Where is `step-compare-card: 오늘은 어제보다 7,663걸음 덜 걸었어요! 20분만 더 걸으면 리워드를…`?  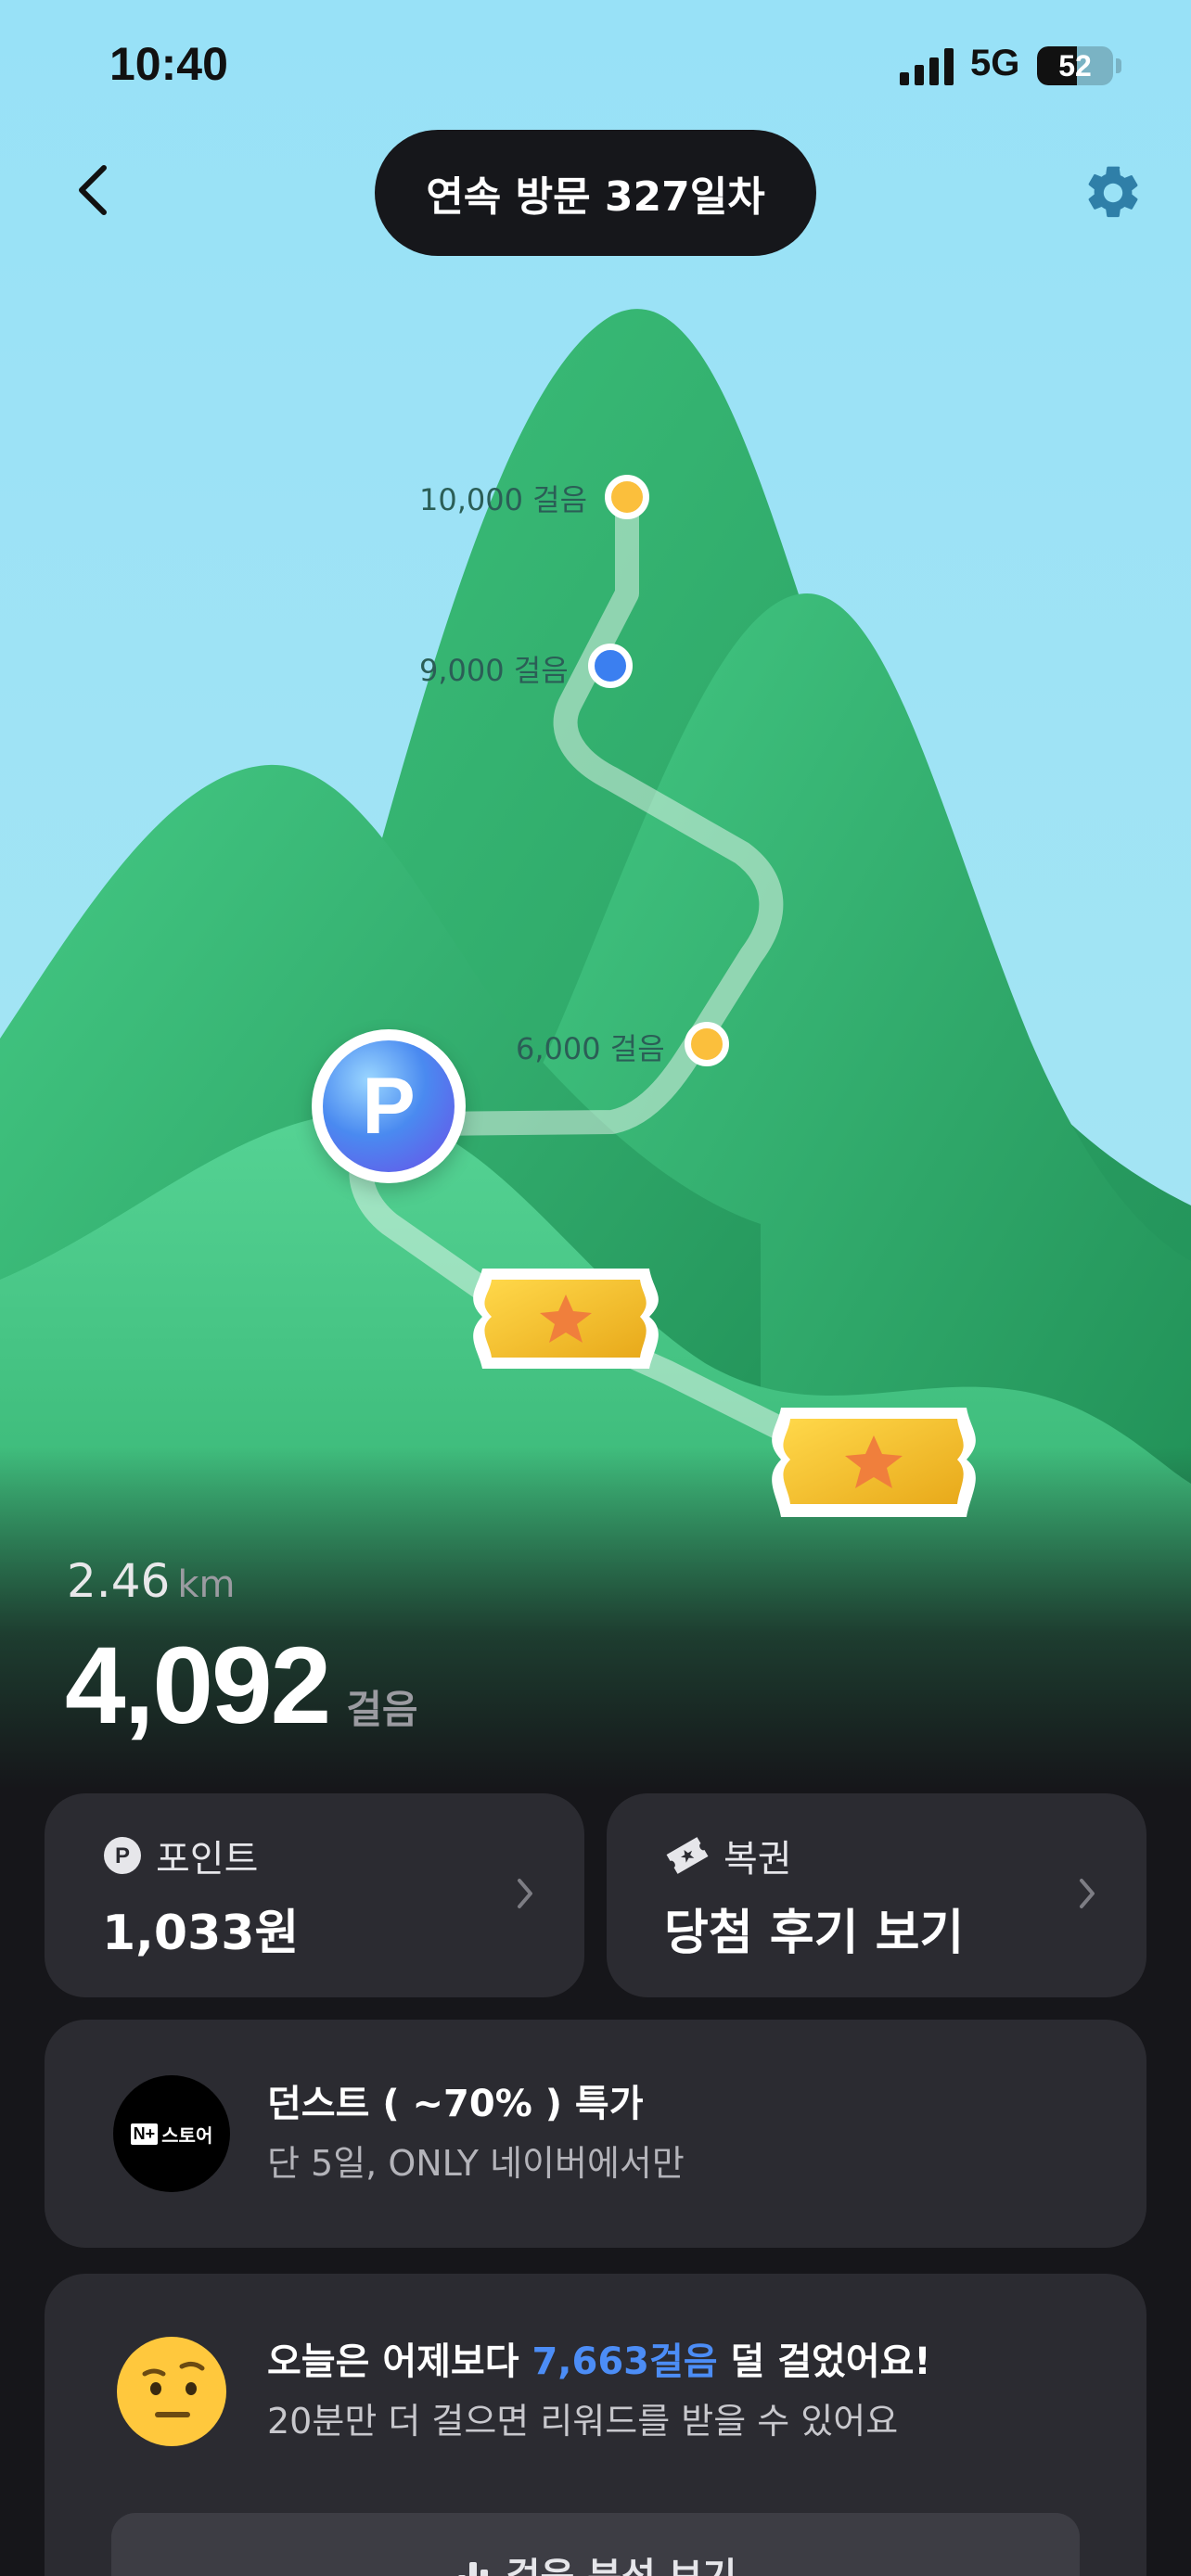
step-compare-card: 오늘은 어제보다 7,663걸음 덜 걸었어요! 20분만 더 걸으면 리워드를… is located at coordinates (595, 2425).